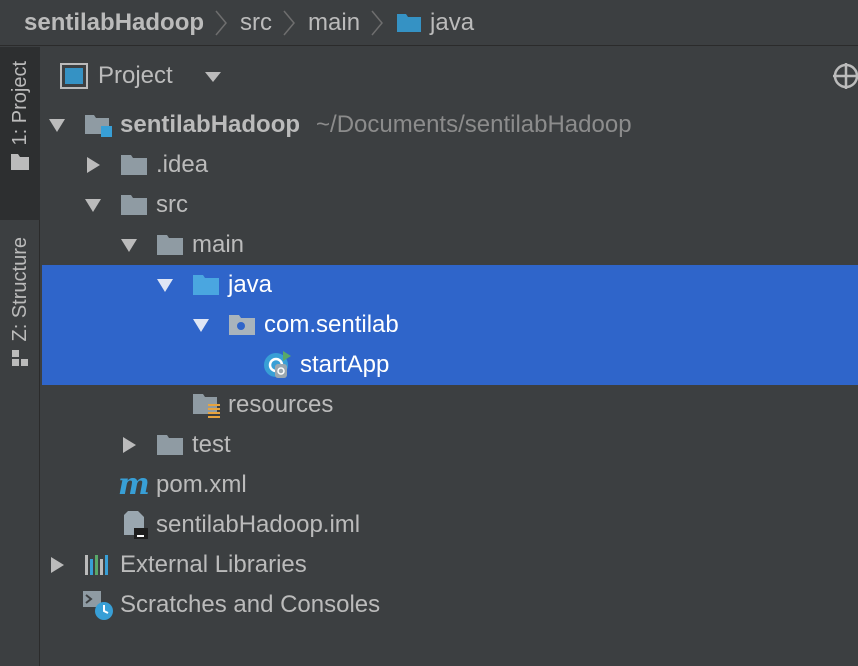 The image size is (858, 666). Describe the element at coordinates (213, 77) in the screenshot. I see `chevron-down-icon` at that location.